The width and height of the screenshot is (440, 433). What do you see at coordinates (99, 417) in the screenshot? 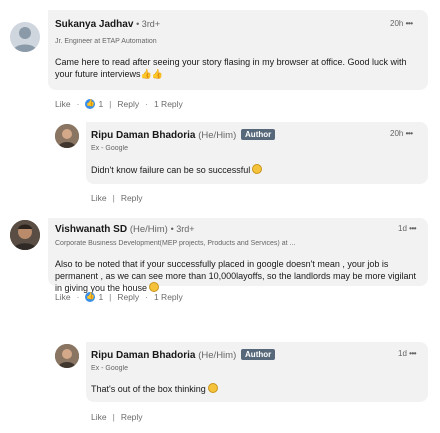
I see `like-button: Like` at bounding box center [99, 417].